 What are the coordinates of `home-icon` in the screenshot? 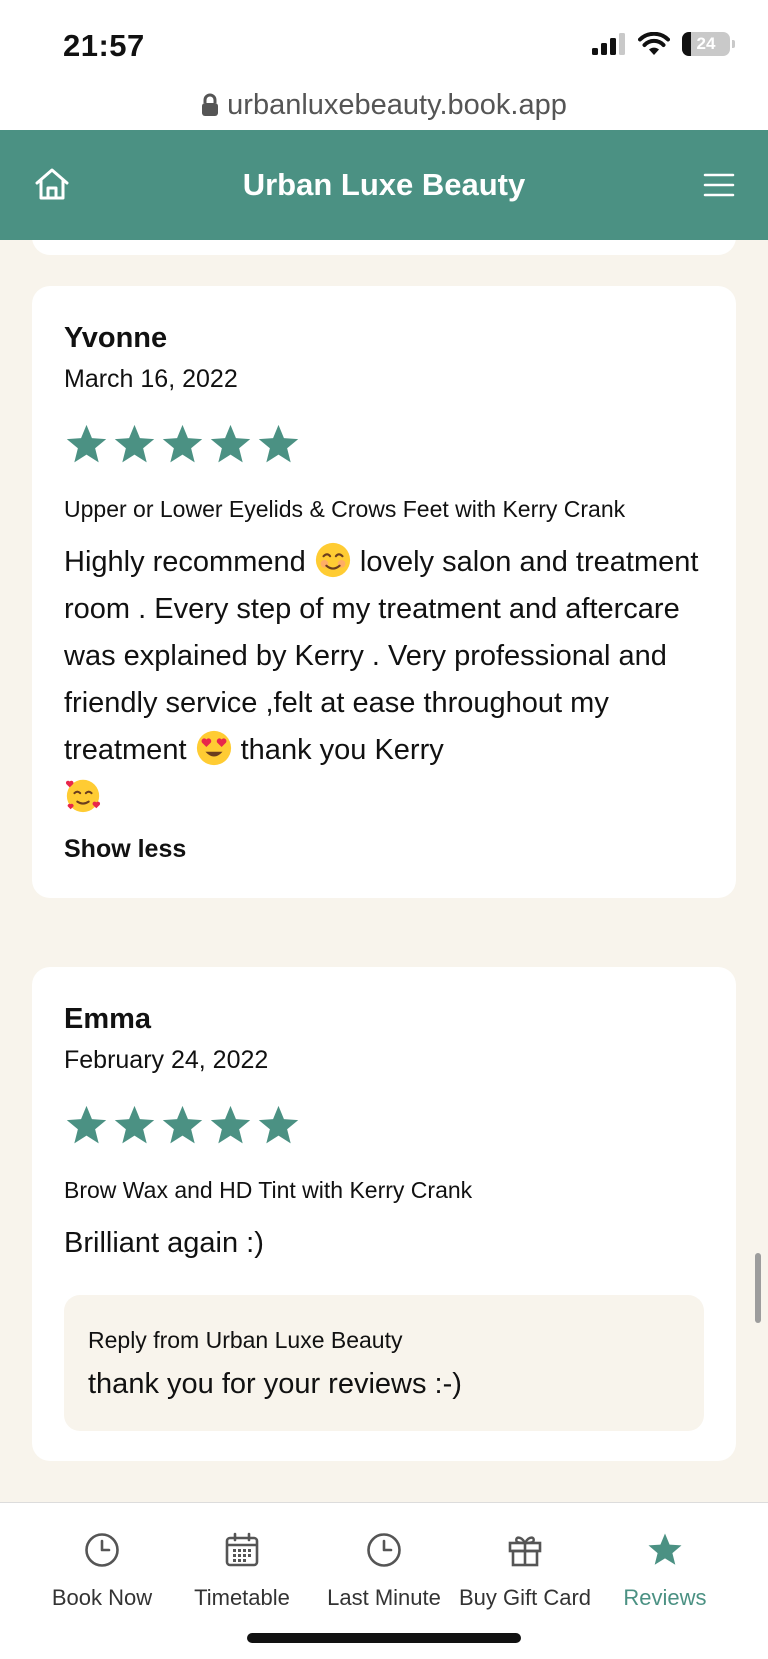 It's located at (52, 184).